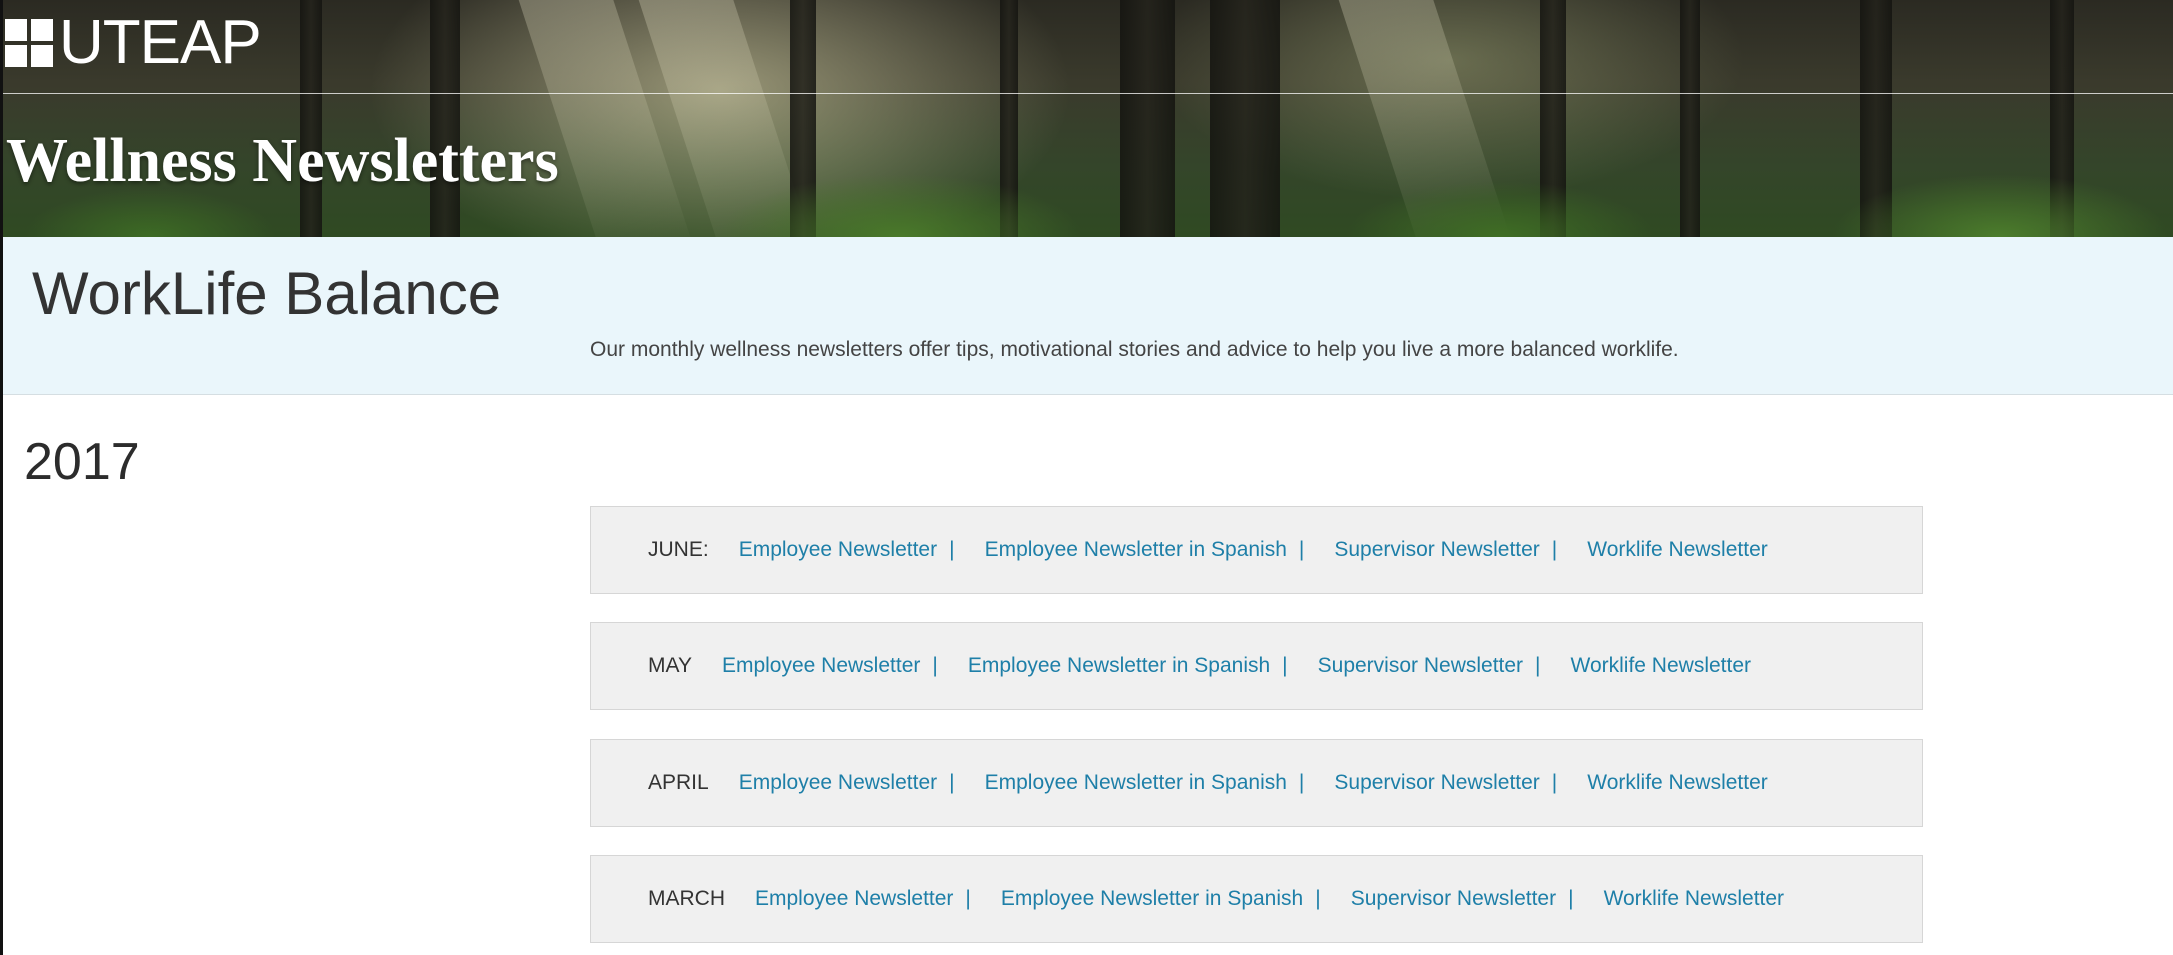 The width and height of the screenshot is (2173, 955). I want to click on banner-divider, so click(1086, 93).